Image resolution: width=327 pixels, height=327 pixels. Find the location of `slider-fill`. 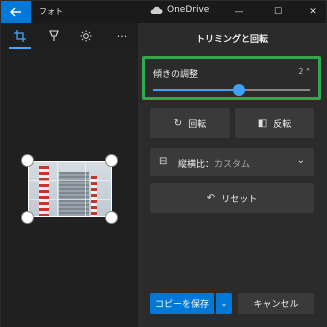

slider-fill is located at coordinates (196, 90).